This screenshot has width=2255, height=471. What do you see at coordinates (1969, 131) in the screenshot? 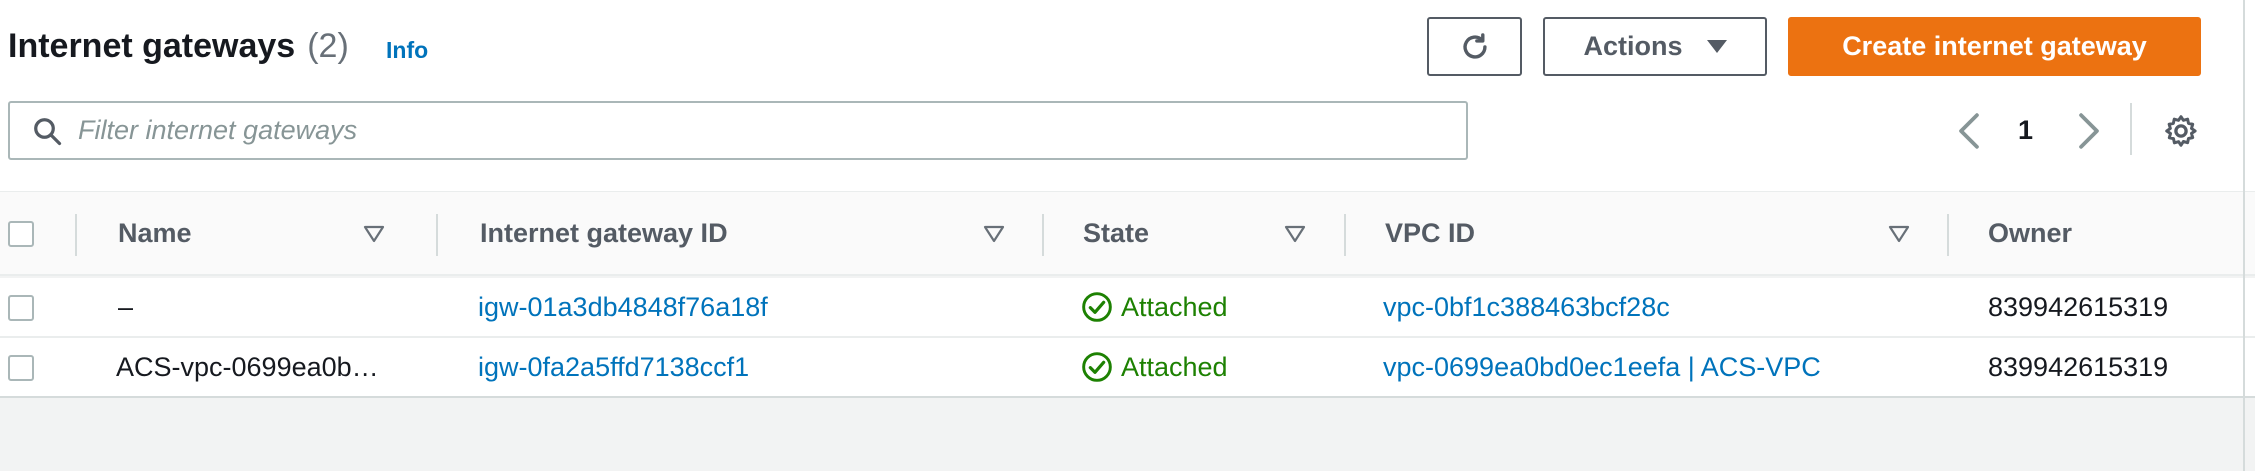
I see `chevron-left-icon` at bounding box center [1969, 131].